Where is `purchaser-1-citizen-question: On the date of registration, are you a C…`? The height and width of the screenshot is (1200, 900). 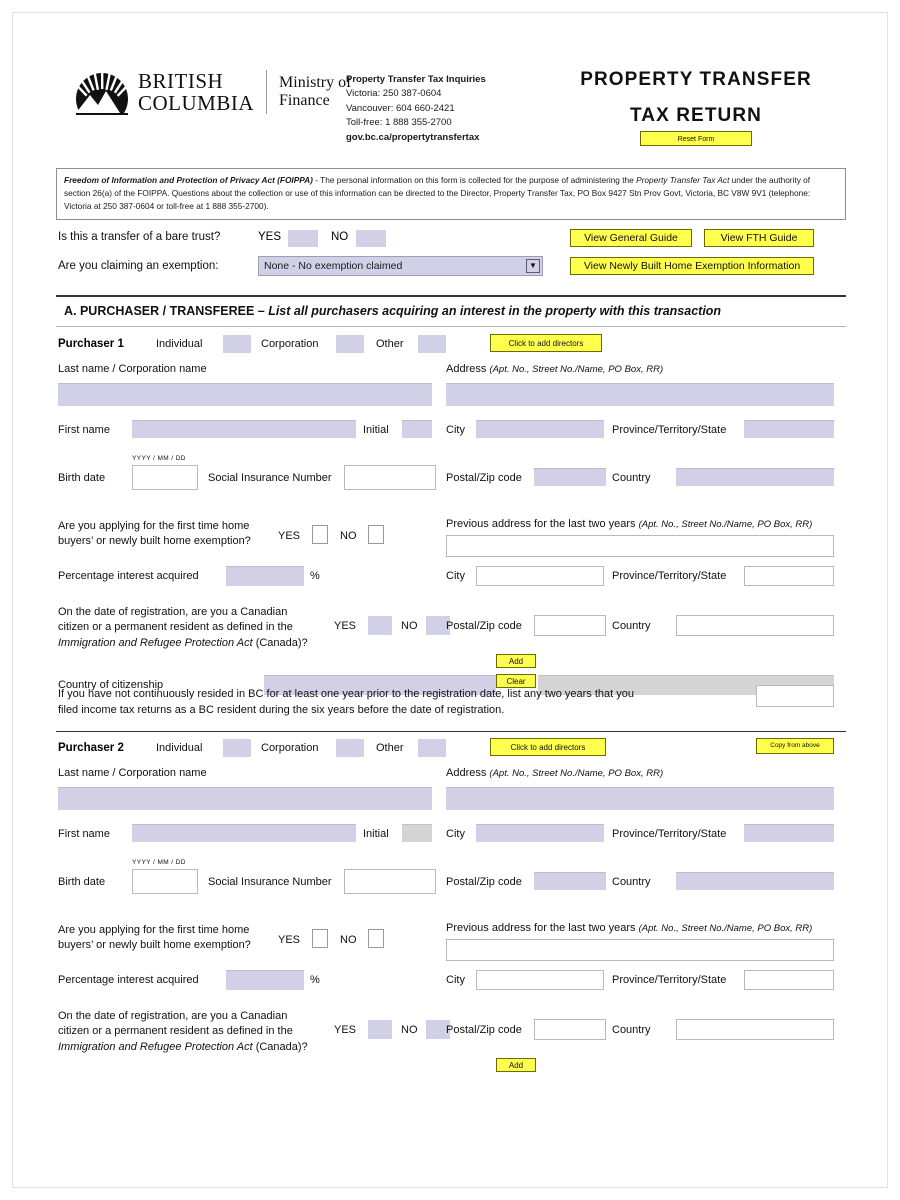 purchaser-1-citizen-question: On the date of registration, are you a C… is located at coordinates (188, 628).